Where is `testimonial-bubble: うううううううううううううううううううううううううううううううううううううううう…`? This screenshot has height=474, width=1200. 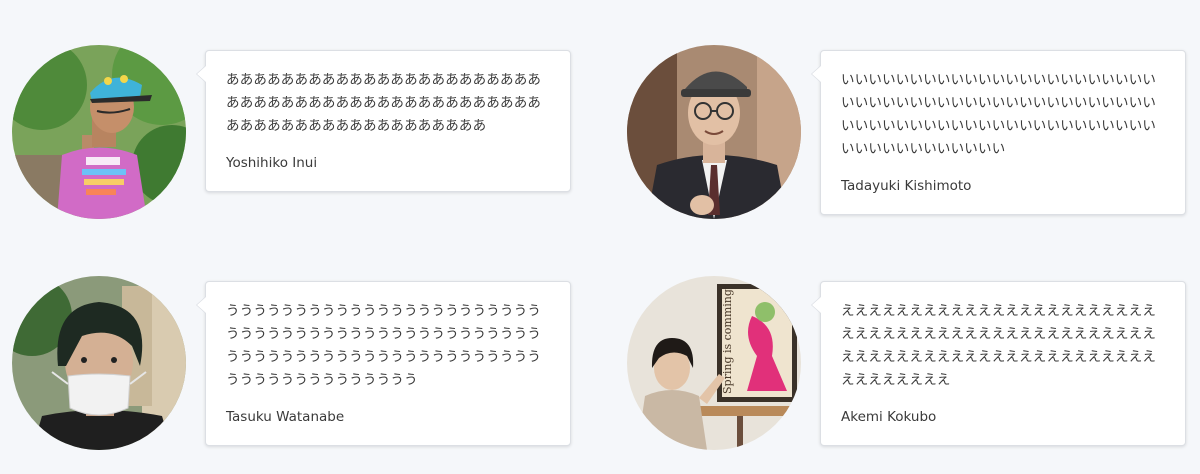
testimonial-bubble: うううううううううううううううううううううううううううううううううううううううう… is located at coordinates (383, 363).